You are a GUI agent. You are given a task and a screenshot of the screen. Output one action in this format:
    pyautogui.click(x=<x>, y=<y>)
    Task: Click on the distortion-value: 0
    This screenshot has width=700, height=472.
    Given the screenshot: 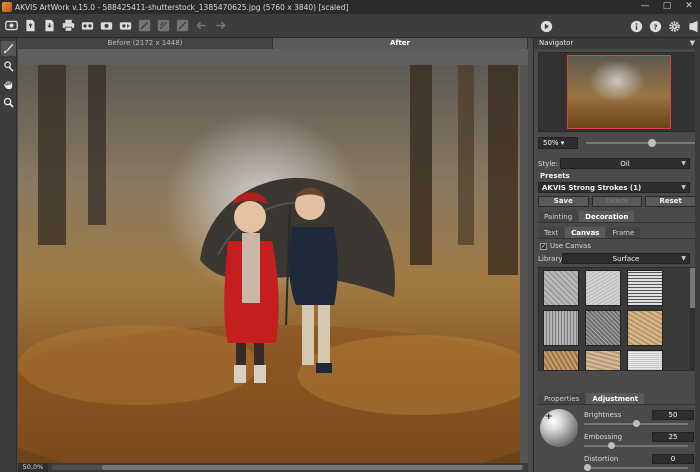 What is the action you would take?
    pyautogui.click(x=673, y=459)
    